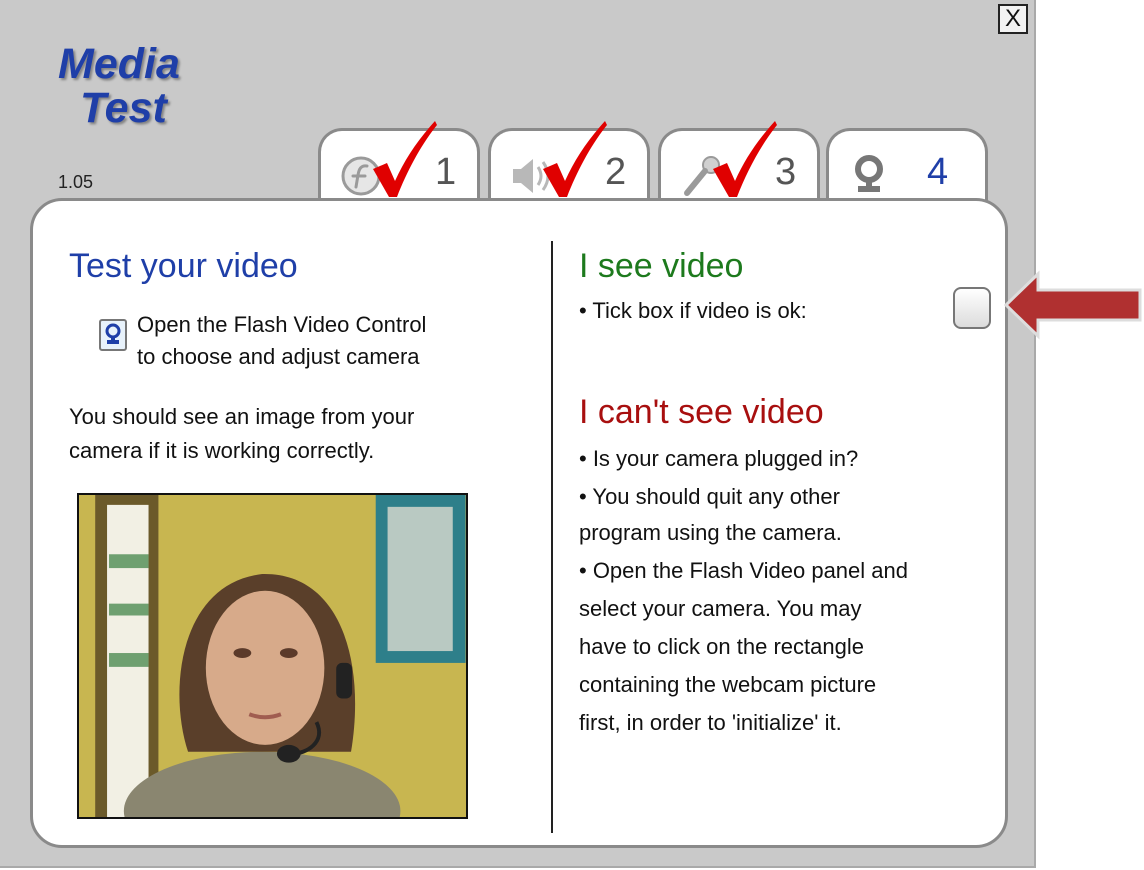 This screenshot has width=1144, height=870. What do you see at coordinates (661, 266) in the screenshot?
I see `see-video-title: I see video` at bounding box center [661, 266].